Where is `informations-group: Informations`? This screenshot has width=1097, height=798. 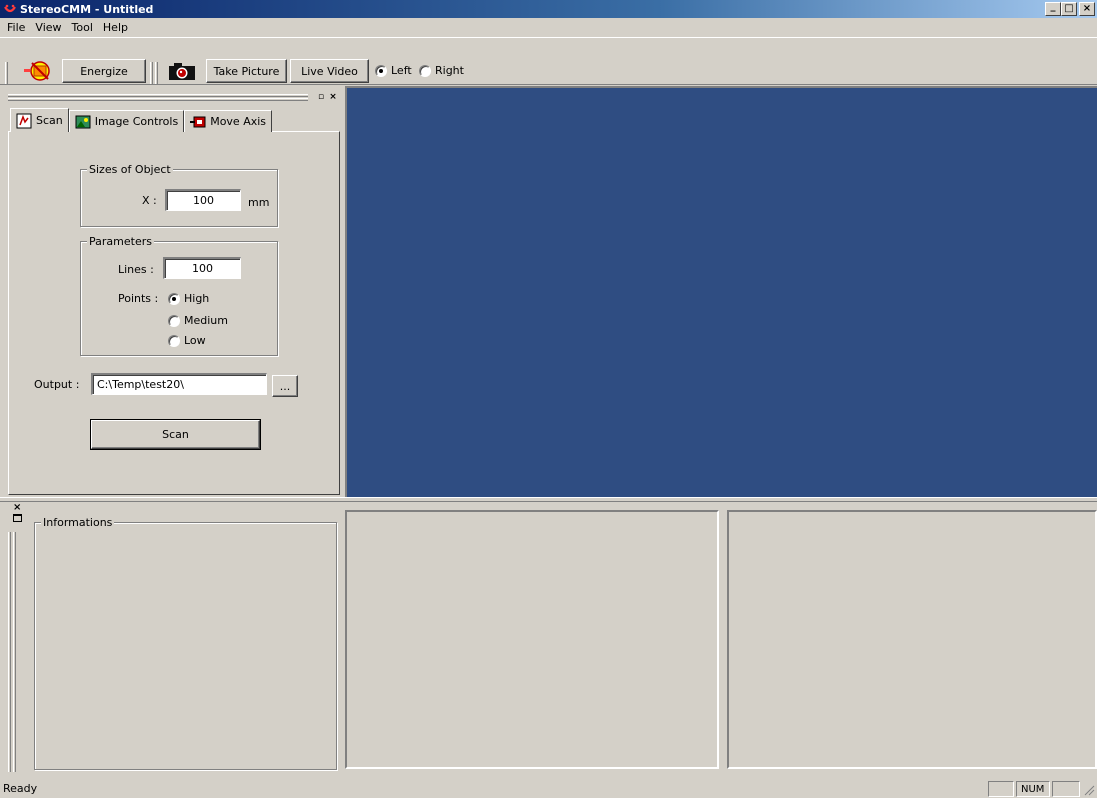
informations-group: Informations is located at coordinates (185, 643).